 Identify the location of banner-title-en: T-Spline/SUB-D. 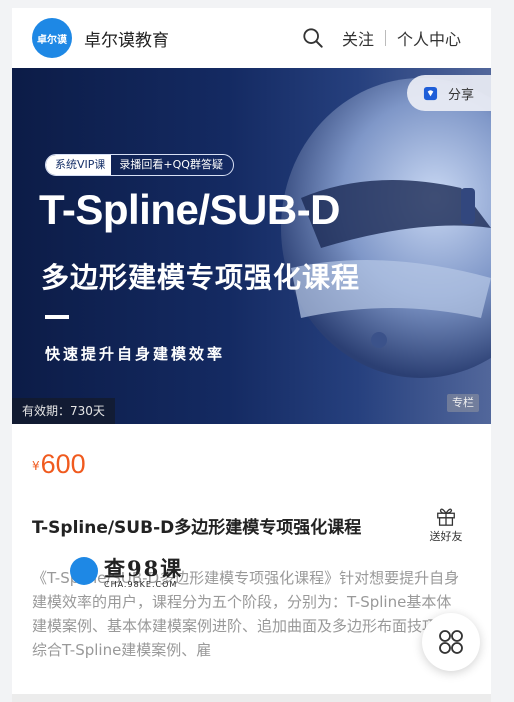
(190, 209).